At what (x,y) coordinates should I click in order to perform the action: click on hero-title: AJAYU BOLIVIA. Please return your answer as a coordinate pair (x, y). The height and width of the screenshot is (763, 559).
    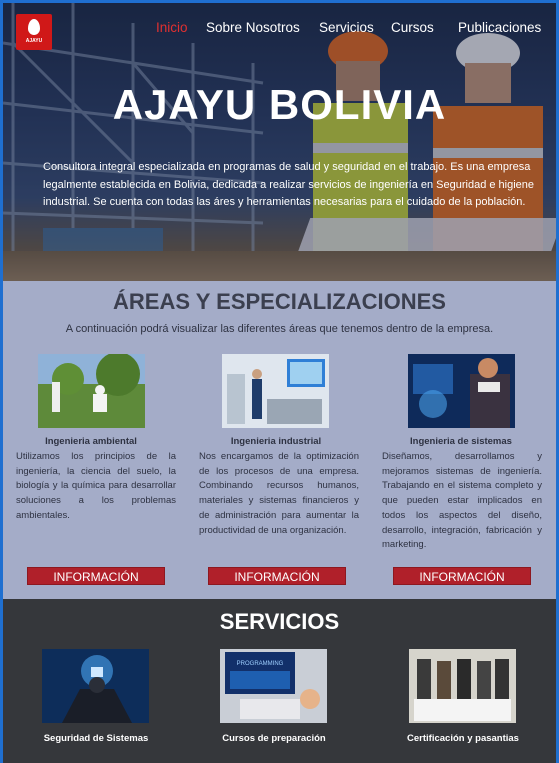
    Looking at the image, I should click on (279, 104).